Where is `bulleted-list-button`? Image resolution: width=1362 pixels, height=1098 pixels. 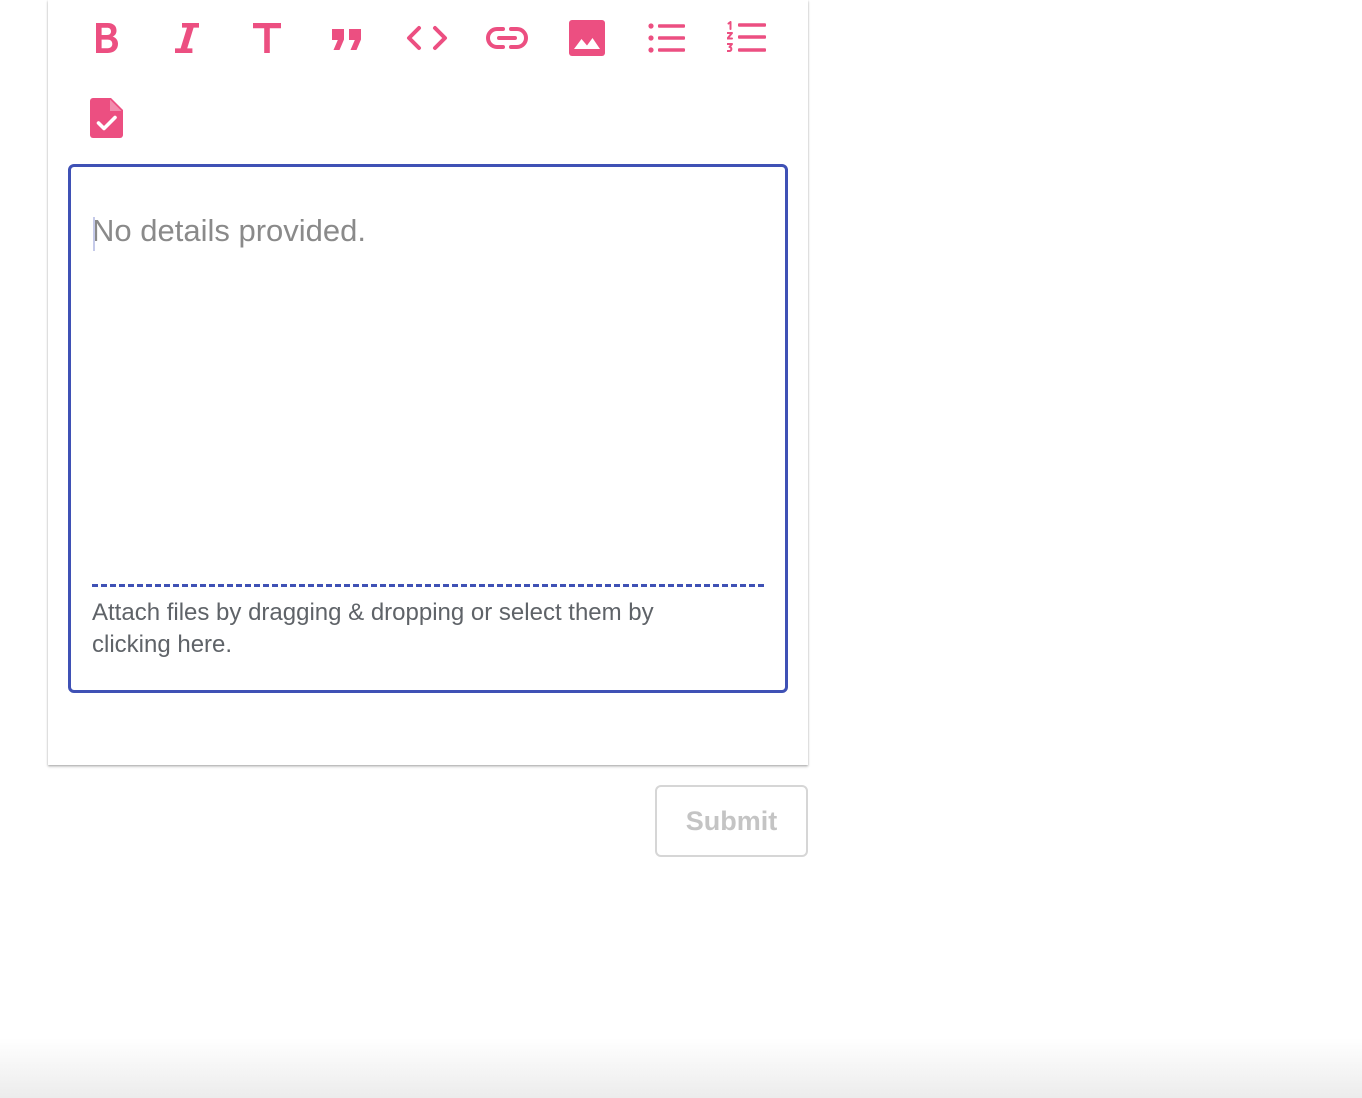
bulleted-list-button is located at coordinates (667, 38).